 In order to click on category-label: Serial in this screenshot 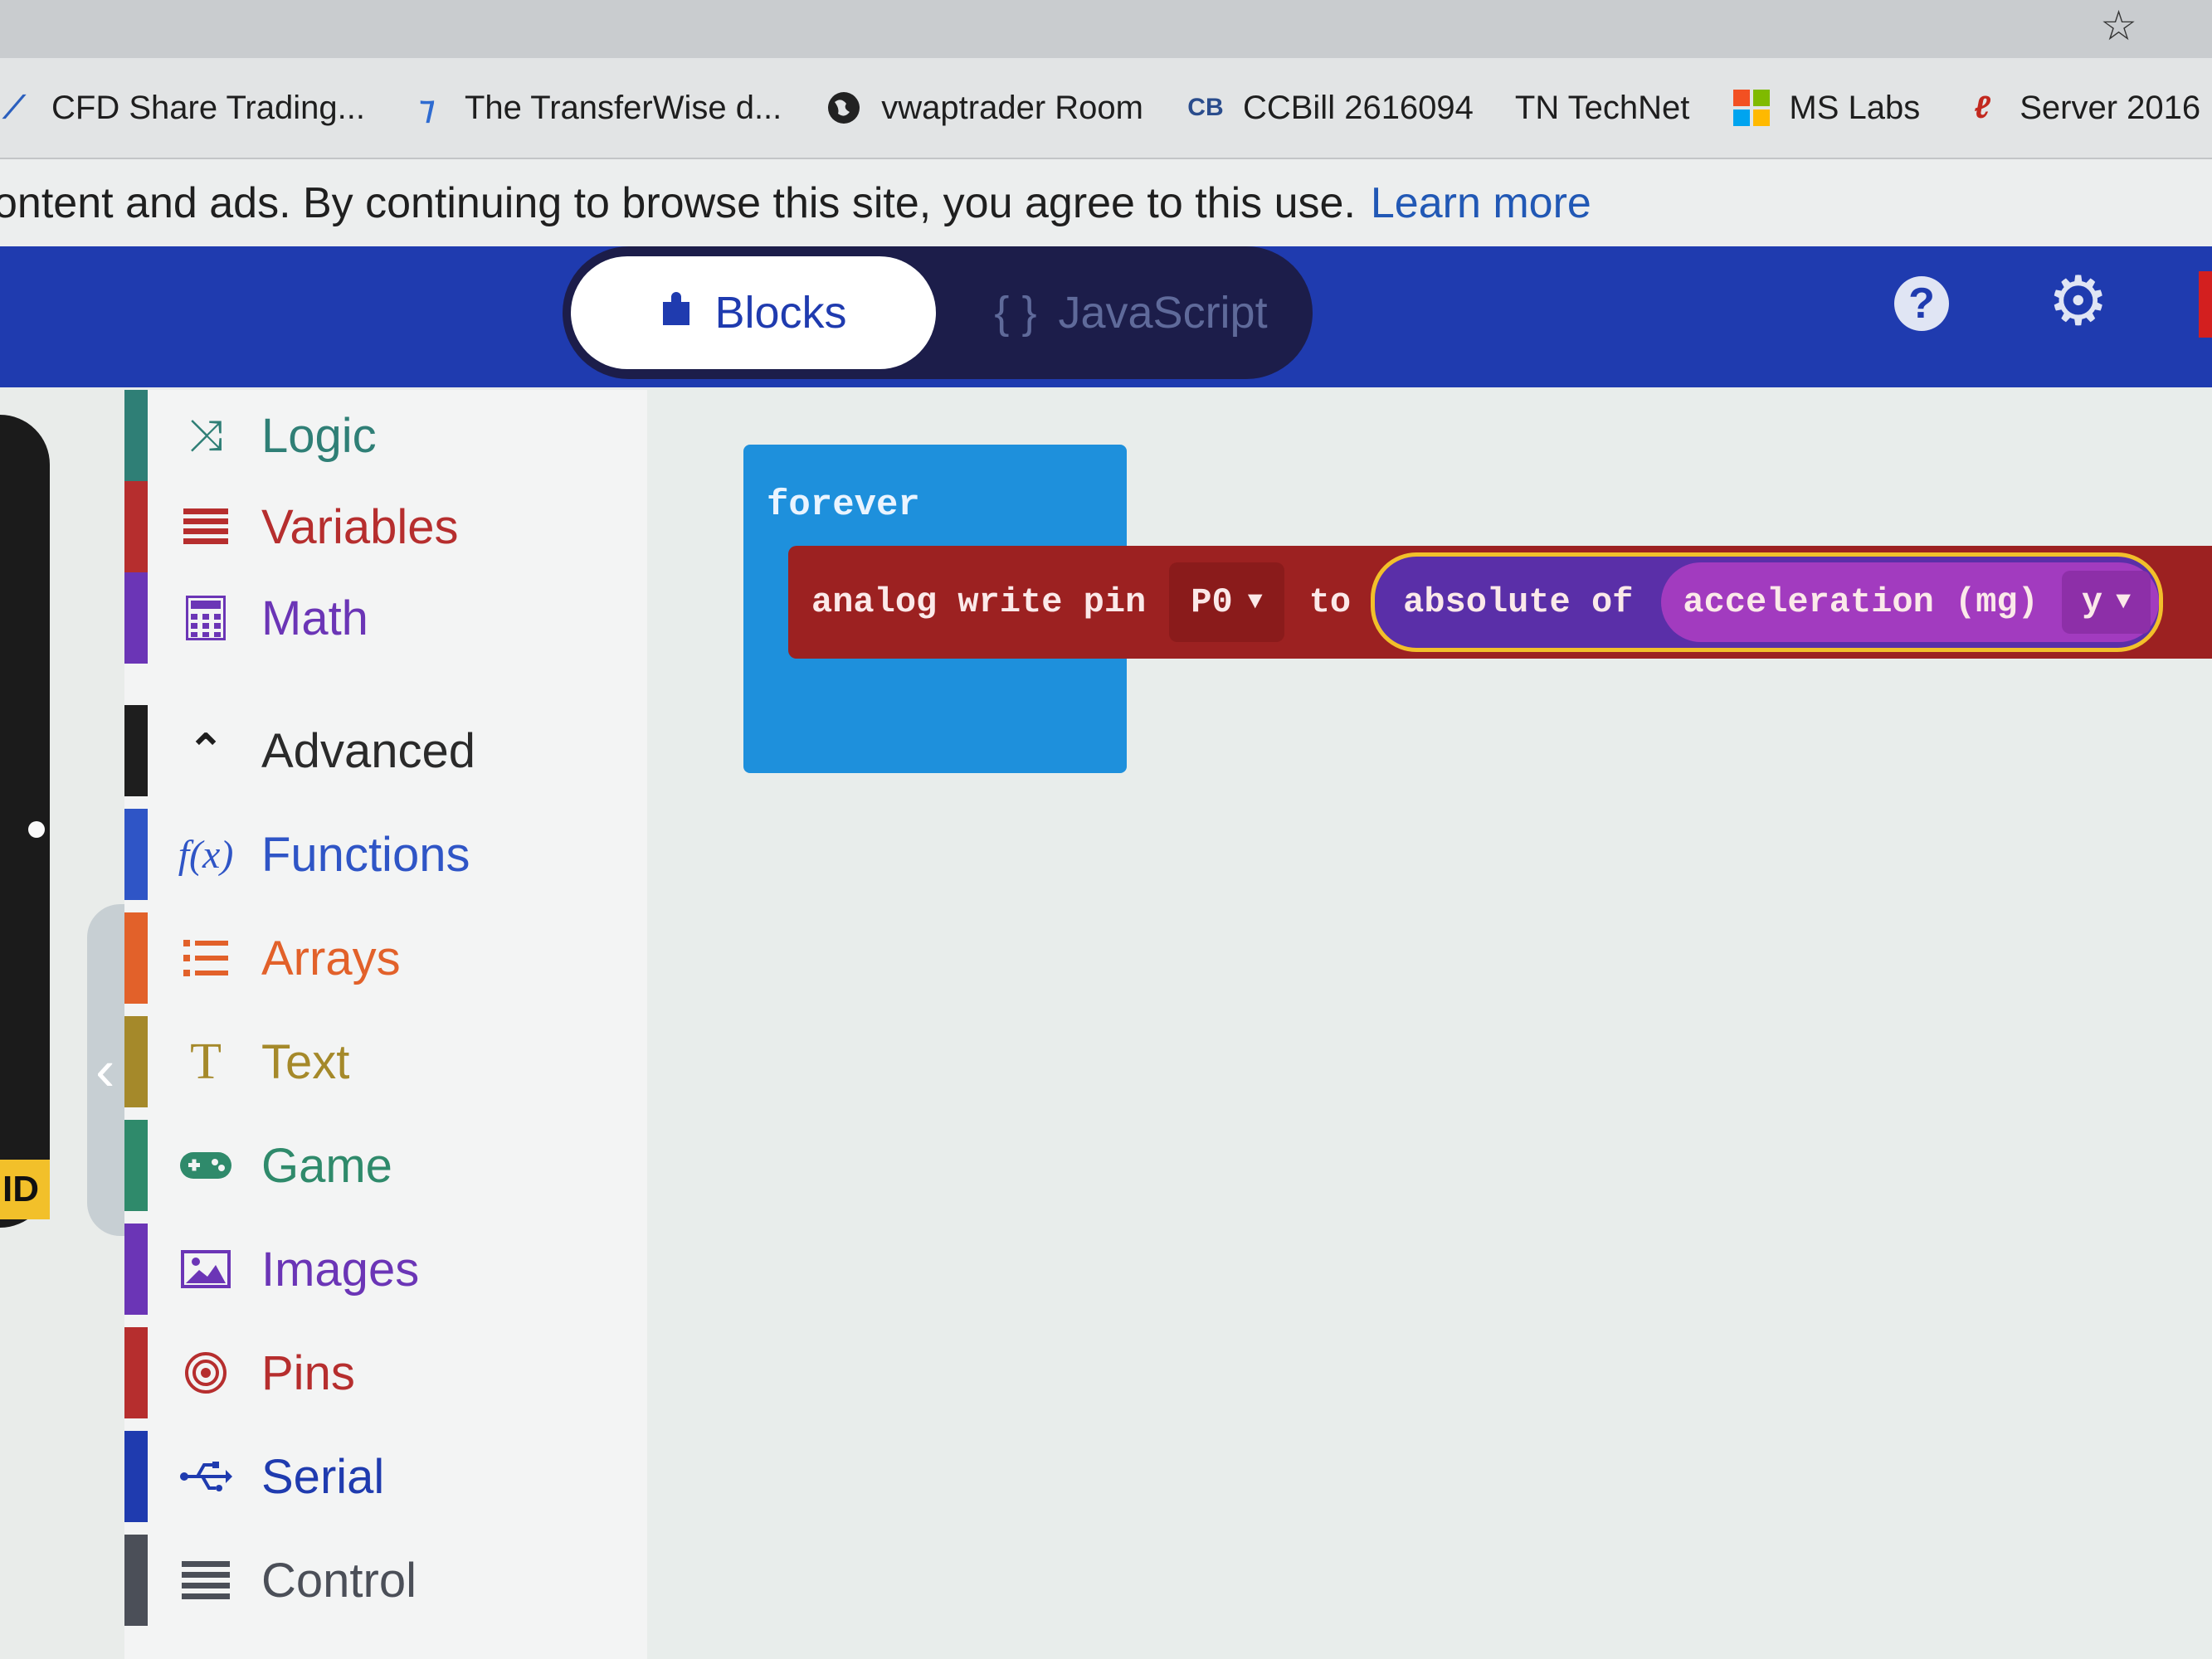, I will do `click(323, 1476)`.